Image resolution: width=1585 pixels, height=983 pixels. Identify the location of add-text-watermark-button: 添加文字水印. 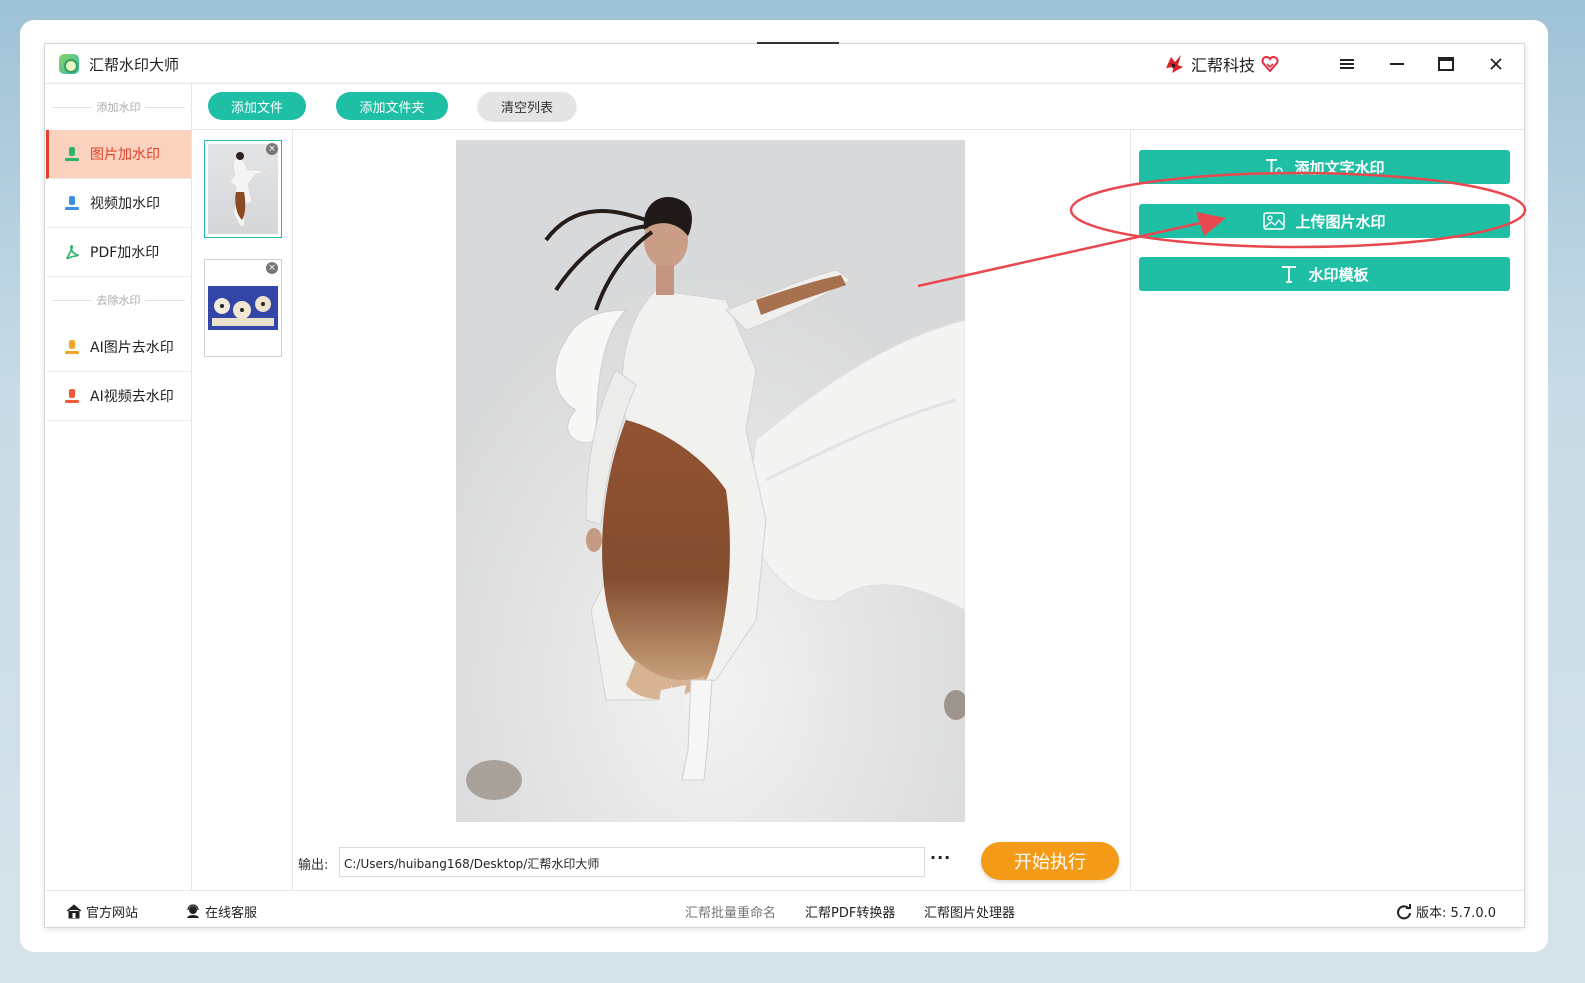
(1324, 167).